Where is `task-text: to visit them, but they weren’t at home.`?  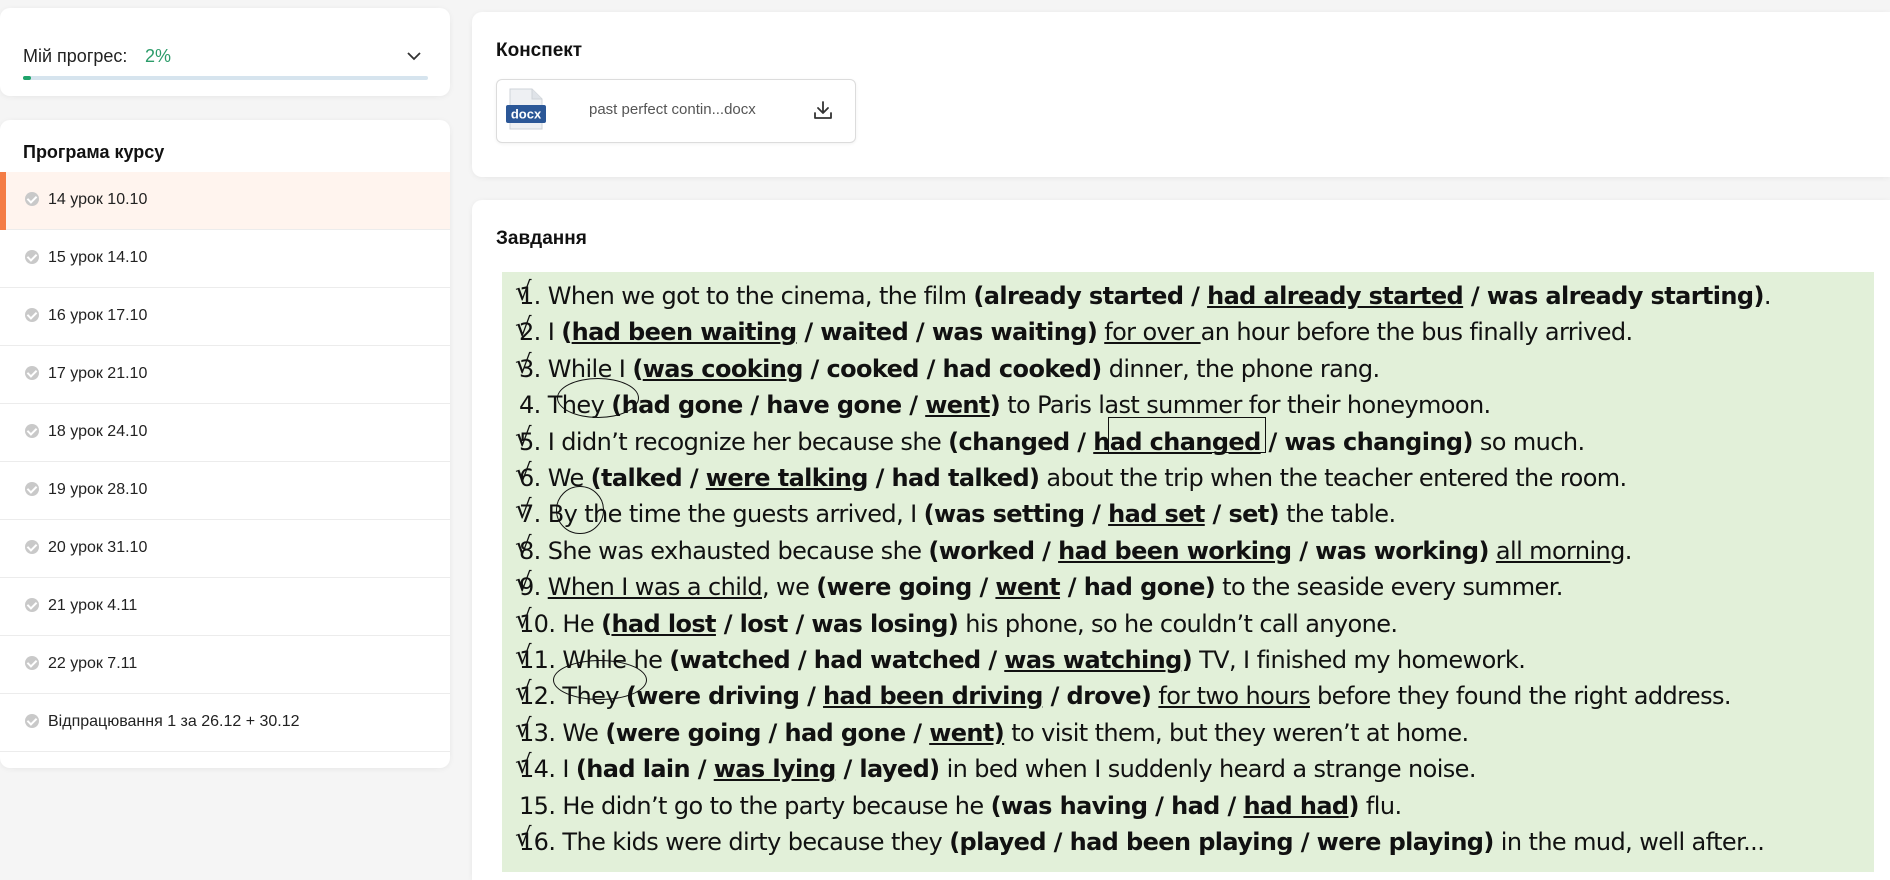
task-text: to visit them, but they weren’t at home. is located at coordinates (1236, 732).